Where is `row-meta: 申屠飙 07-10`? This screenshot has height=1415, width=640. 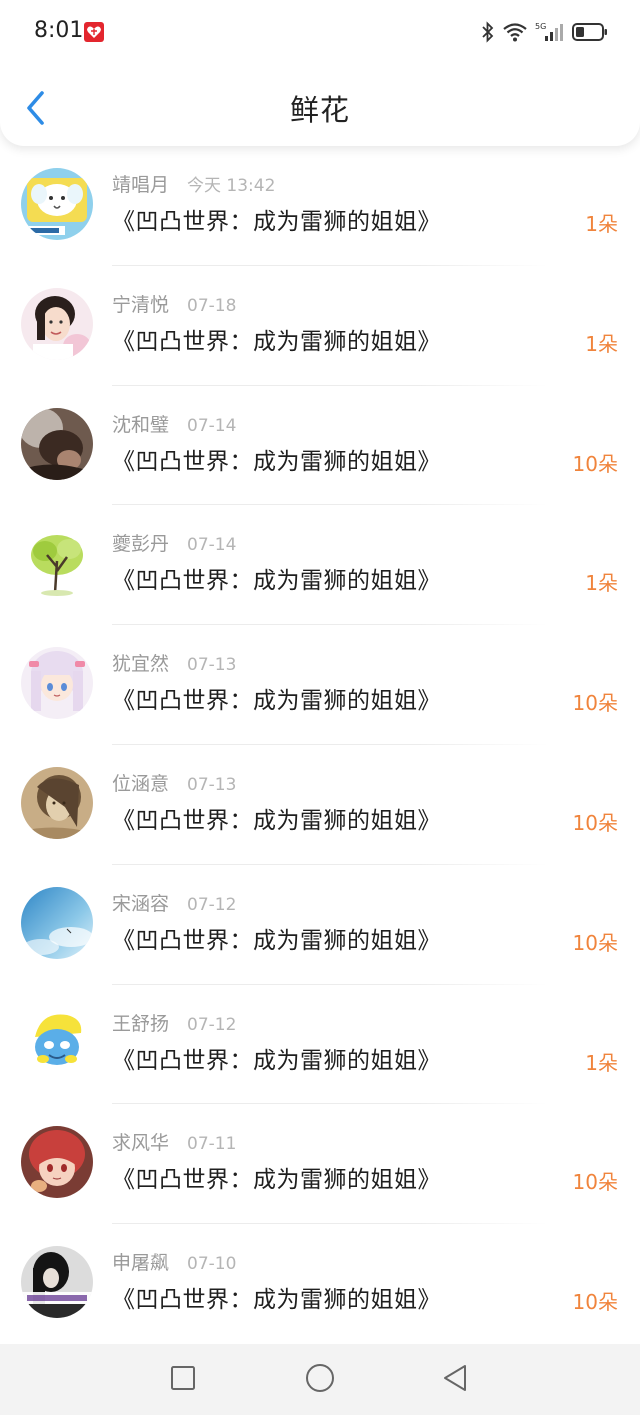
row-meta: 申屠飙 07-10 is located at coordinates (174, 1264).